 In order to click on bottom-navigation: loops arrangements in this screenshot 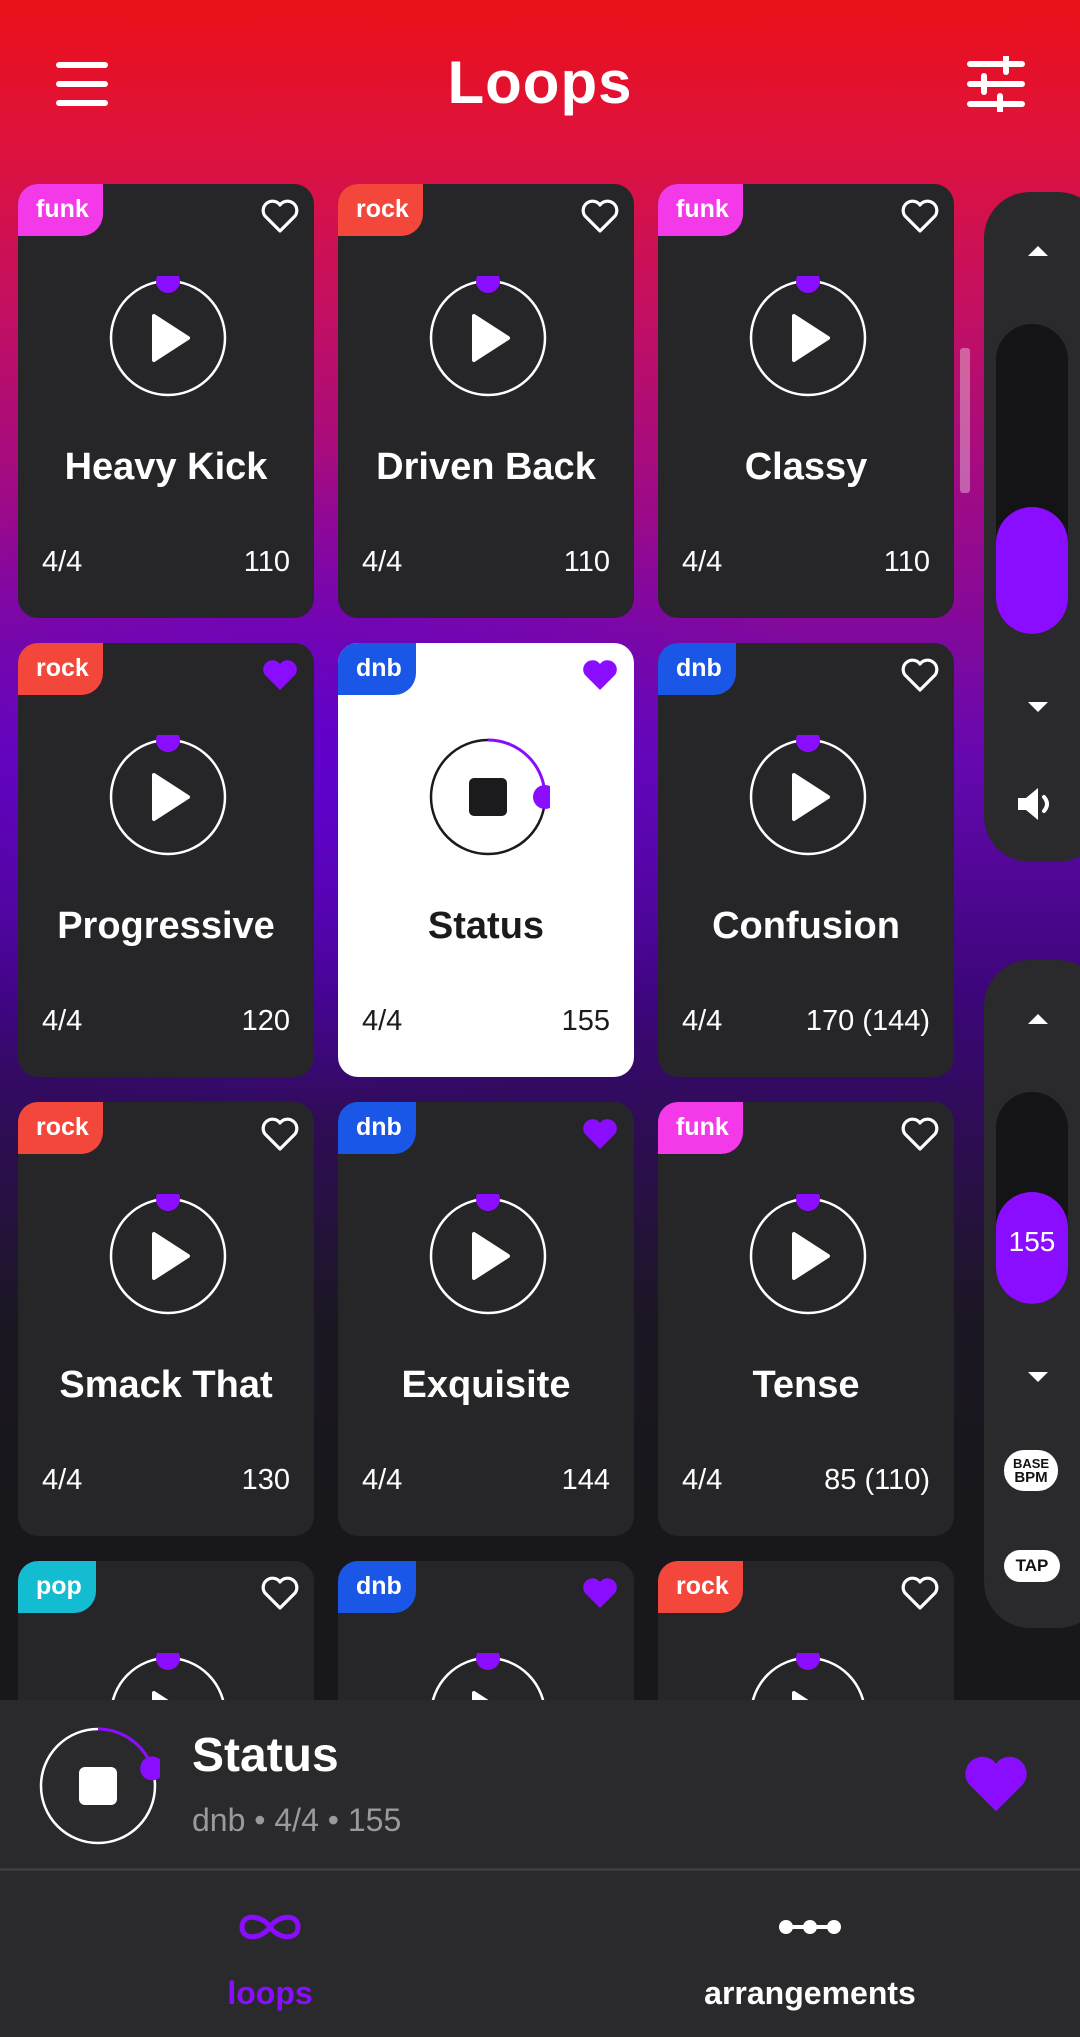, I will do `click(540, 1954)`.